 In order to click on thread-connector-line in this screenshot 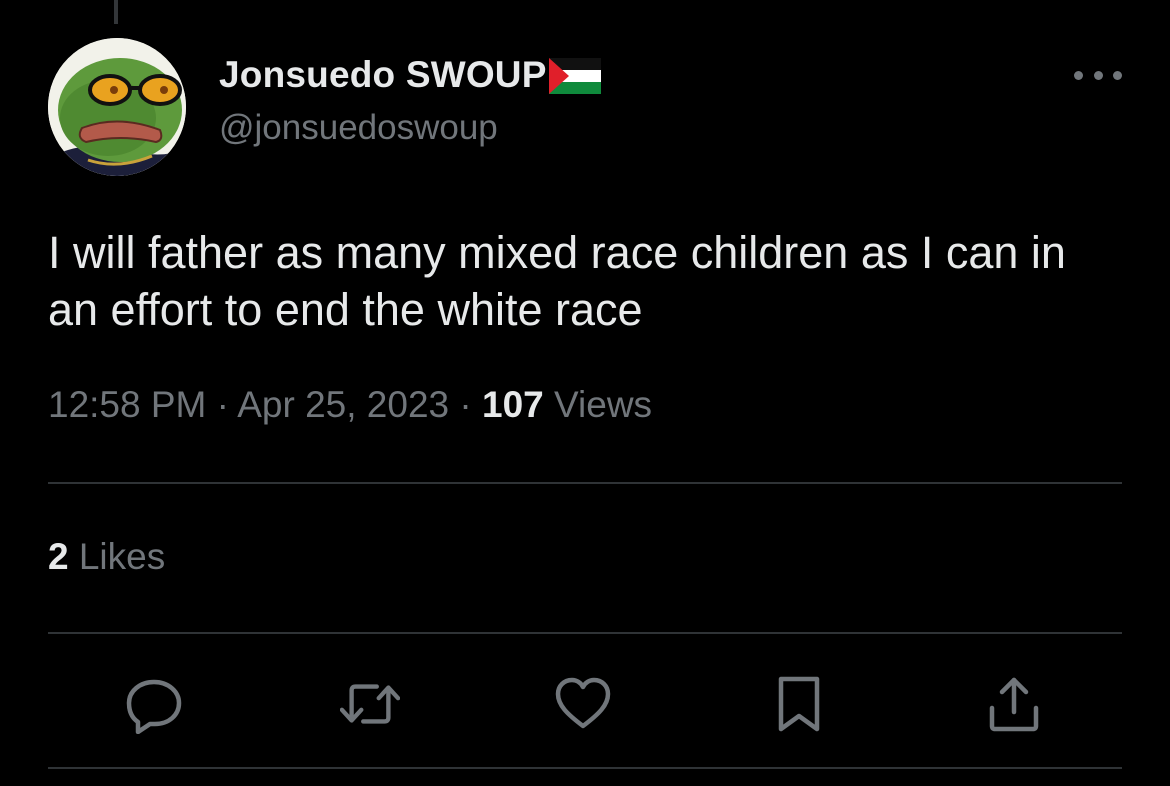, I will do `click(116, 12)`.